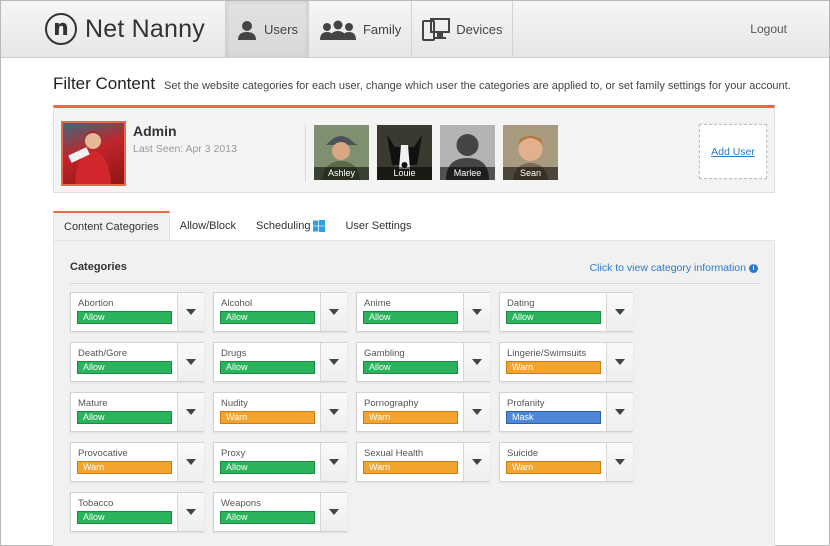  Describe the element at coordinates (423, 412) in the screenshot. I see `category-card-pornography: Pornography Warn` at that location.